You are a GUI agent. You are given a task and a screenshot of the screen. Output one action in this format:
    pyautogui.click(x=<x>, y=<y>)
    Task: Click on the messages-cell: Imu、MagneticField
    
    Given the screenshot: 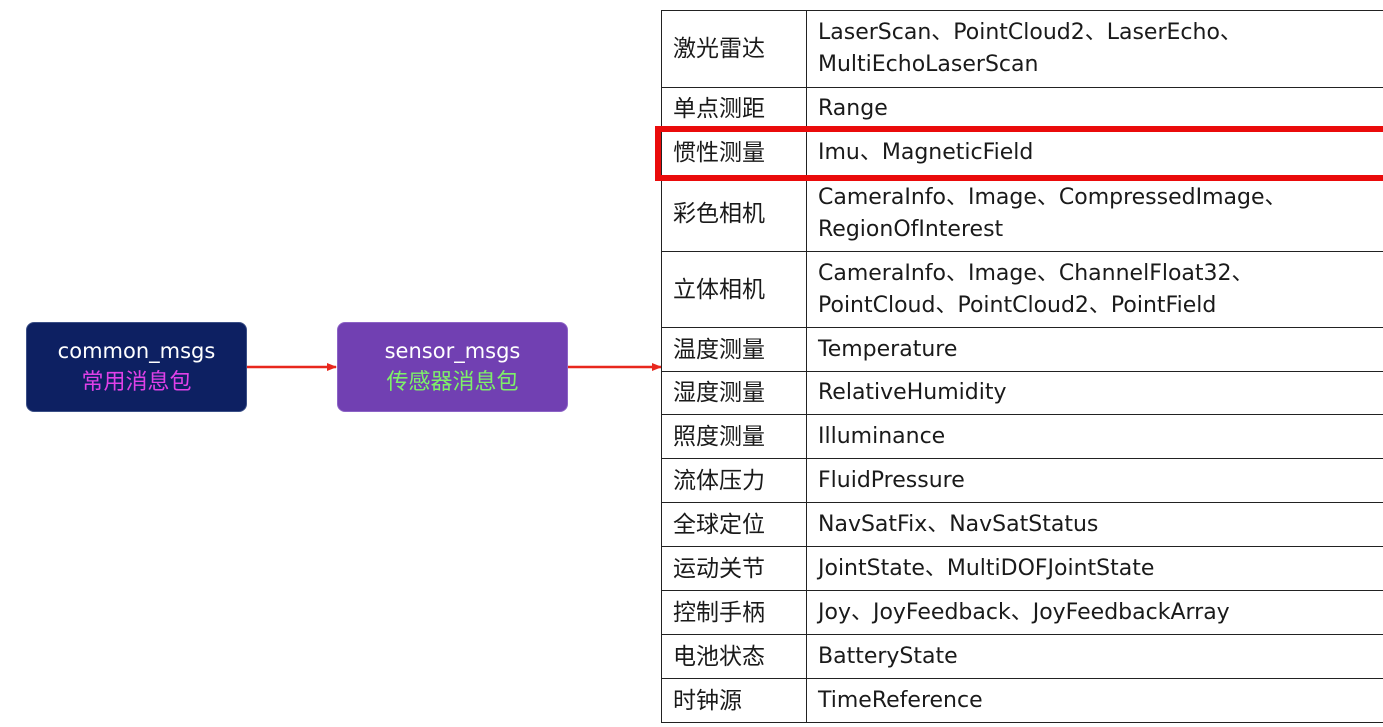 What is the action you would take?
    pyautogui.click(x=1094, y=153)
    